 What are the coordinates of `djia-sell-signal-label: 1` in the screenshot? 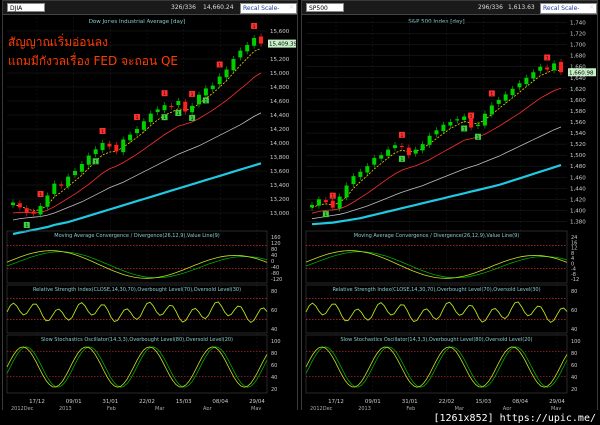 It's located at (192, 95).